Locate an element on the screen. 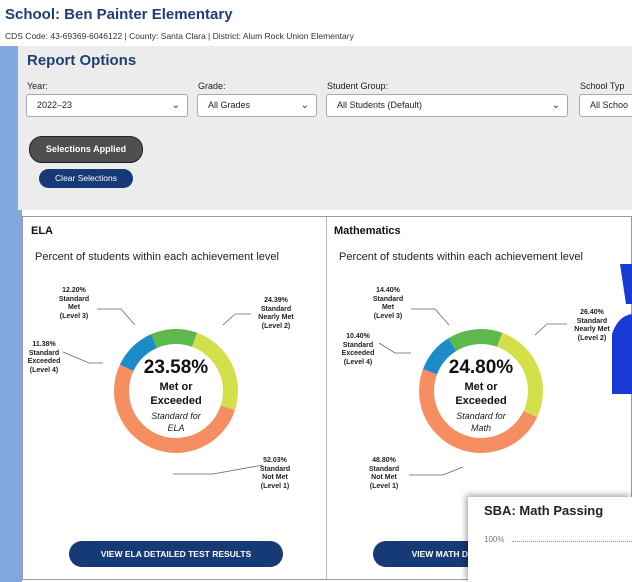 Image resolution: width=632 pixels, height=582 pixels. clear-selections-button: Clear Selections is located at coordinates (86, 178).